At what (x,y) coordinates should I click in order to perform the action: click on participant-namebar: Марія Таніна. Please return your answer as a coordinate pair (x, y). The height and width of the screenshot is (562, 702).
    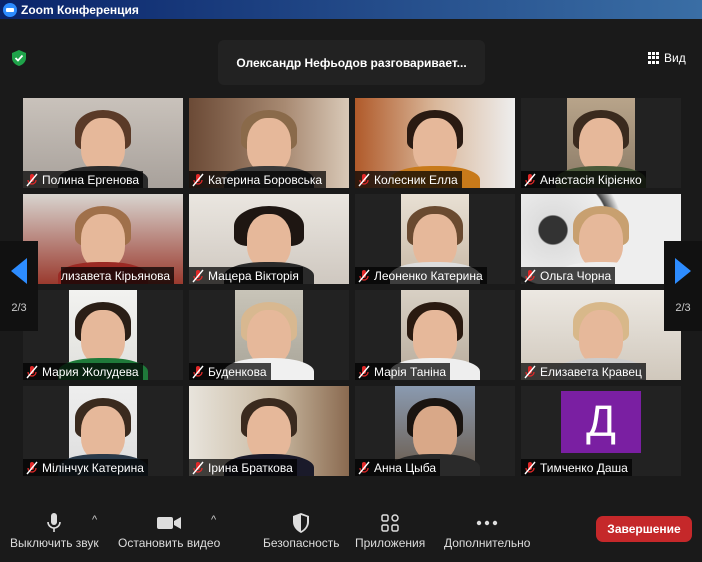
    Looking at the image, I should click on (403, 371).